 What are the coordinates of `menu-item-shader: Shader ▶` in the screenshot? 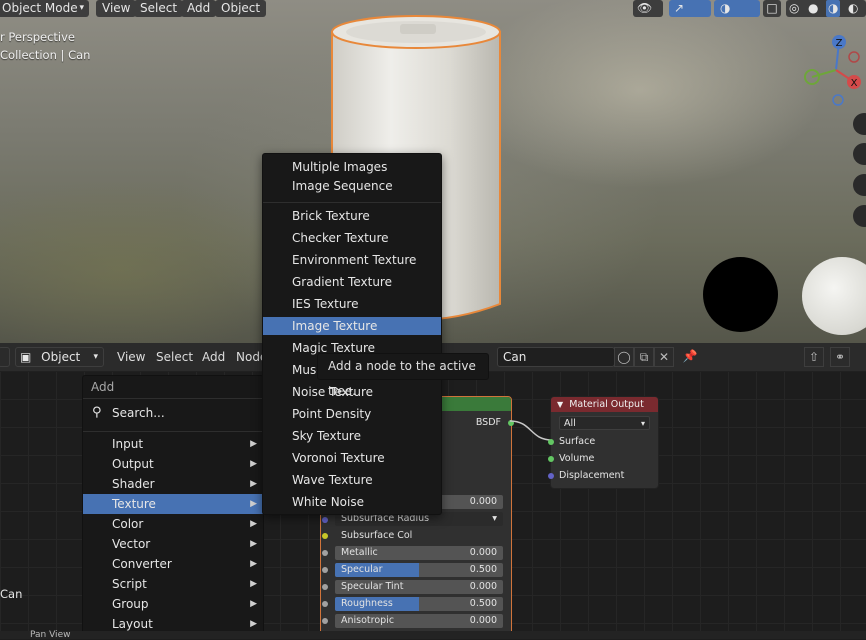 It's located at (173, 484).